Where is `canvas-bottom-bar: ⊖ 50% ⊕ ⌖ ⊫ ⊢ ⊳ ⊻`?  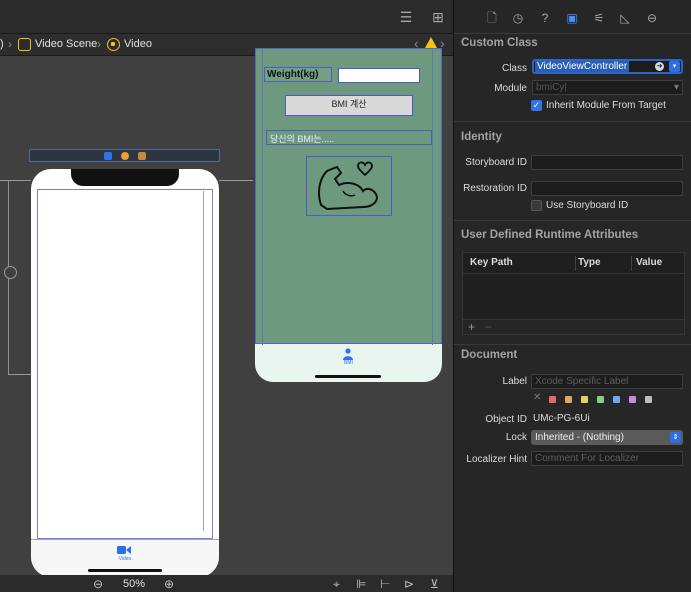 canvas-bottom-bar: ⊖ 50% ⊕ ⌖ ⊫ ⊢ ⊳ ⊻ is located at coordinates (226, 583).